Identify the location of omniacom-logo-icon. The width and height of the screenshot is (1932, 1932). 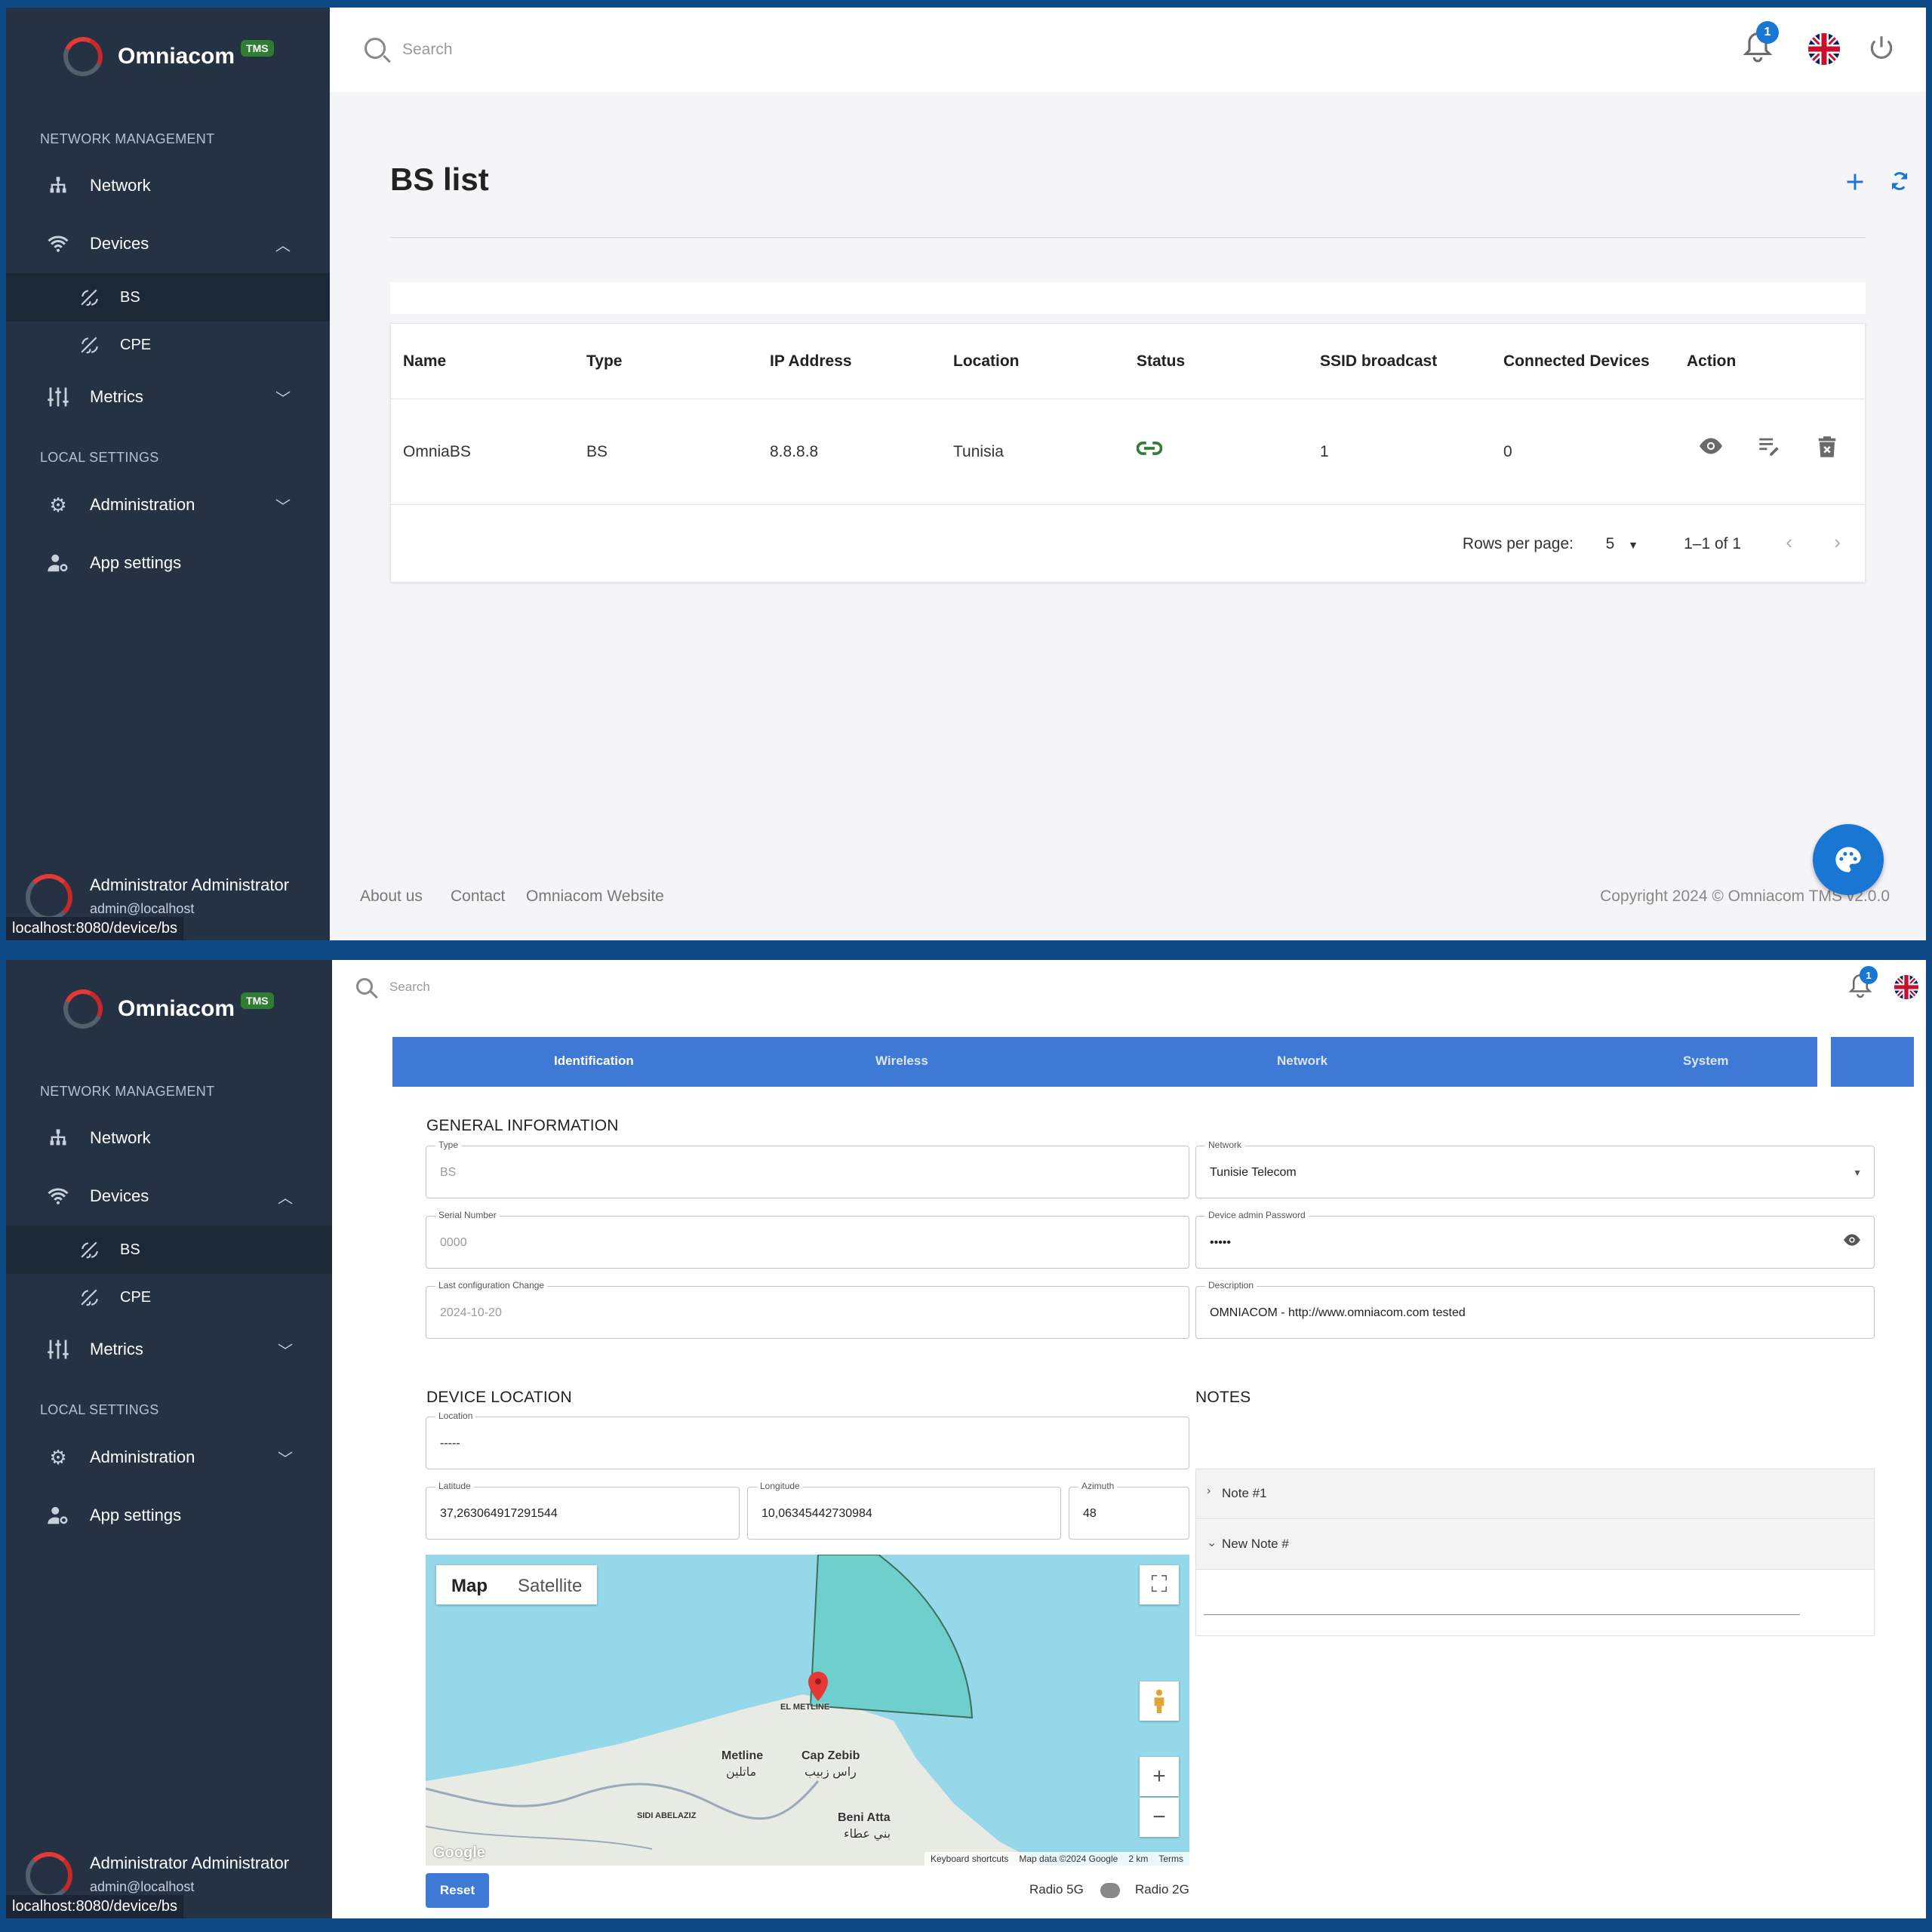
(83, 1009).